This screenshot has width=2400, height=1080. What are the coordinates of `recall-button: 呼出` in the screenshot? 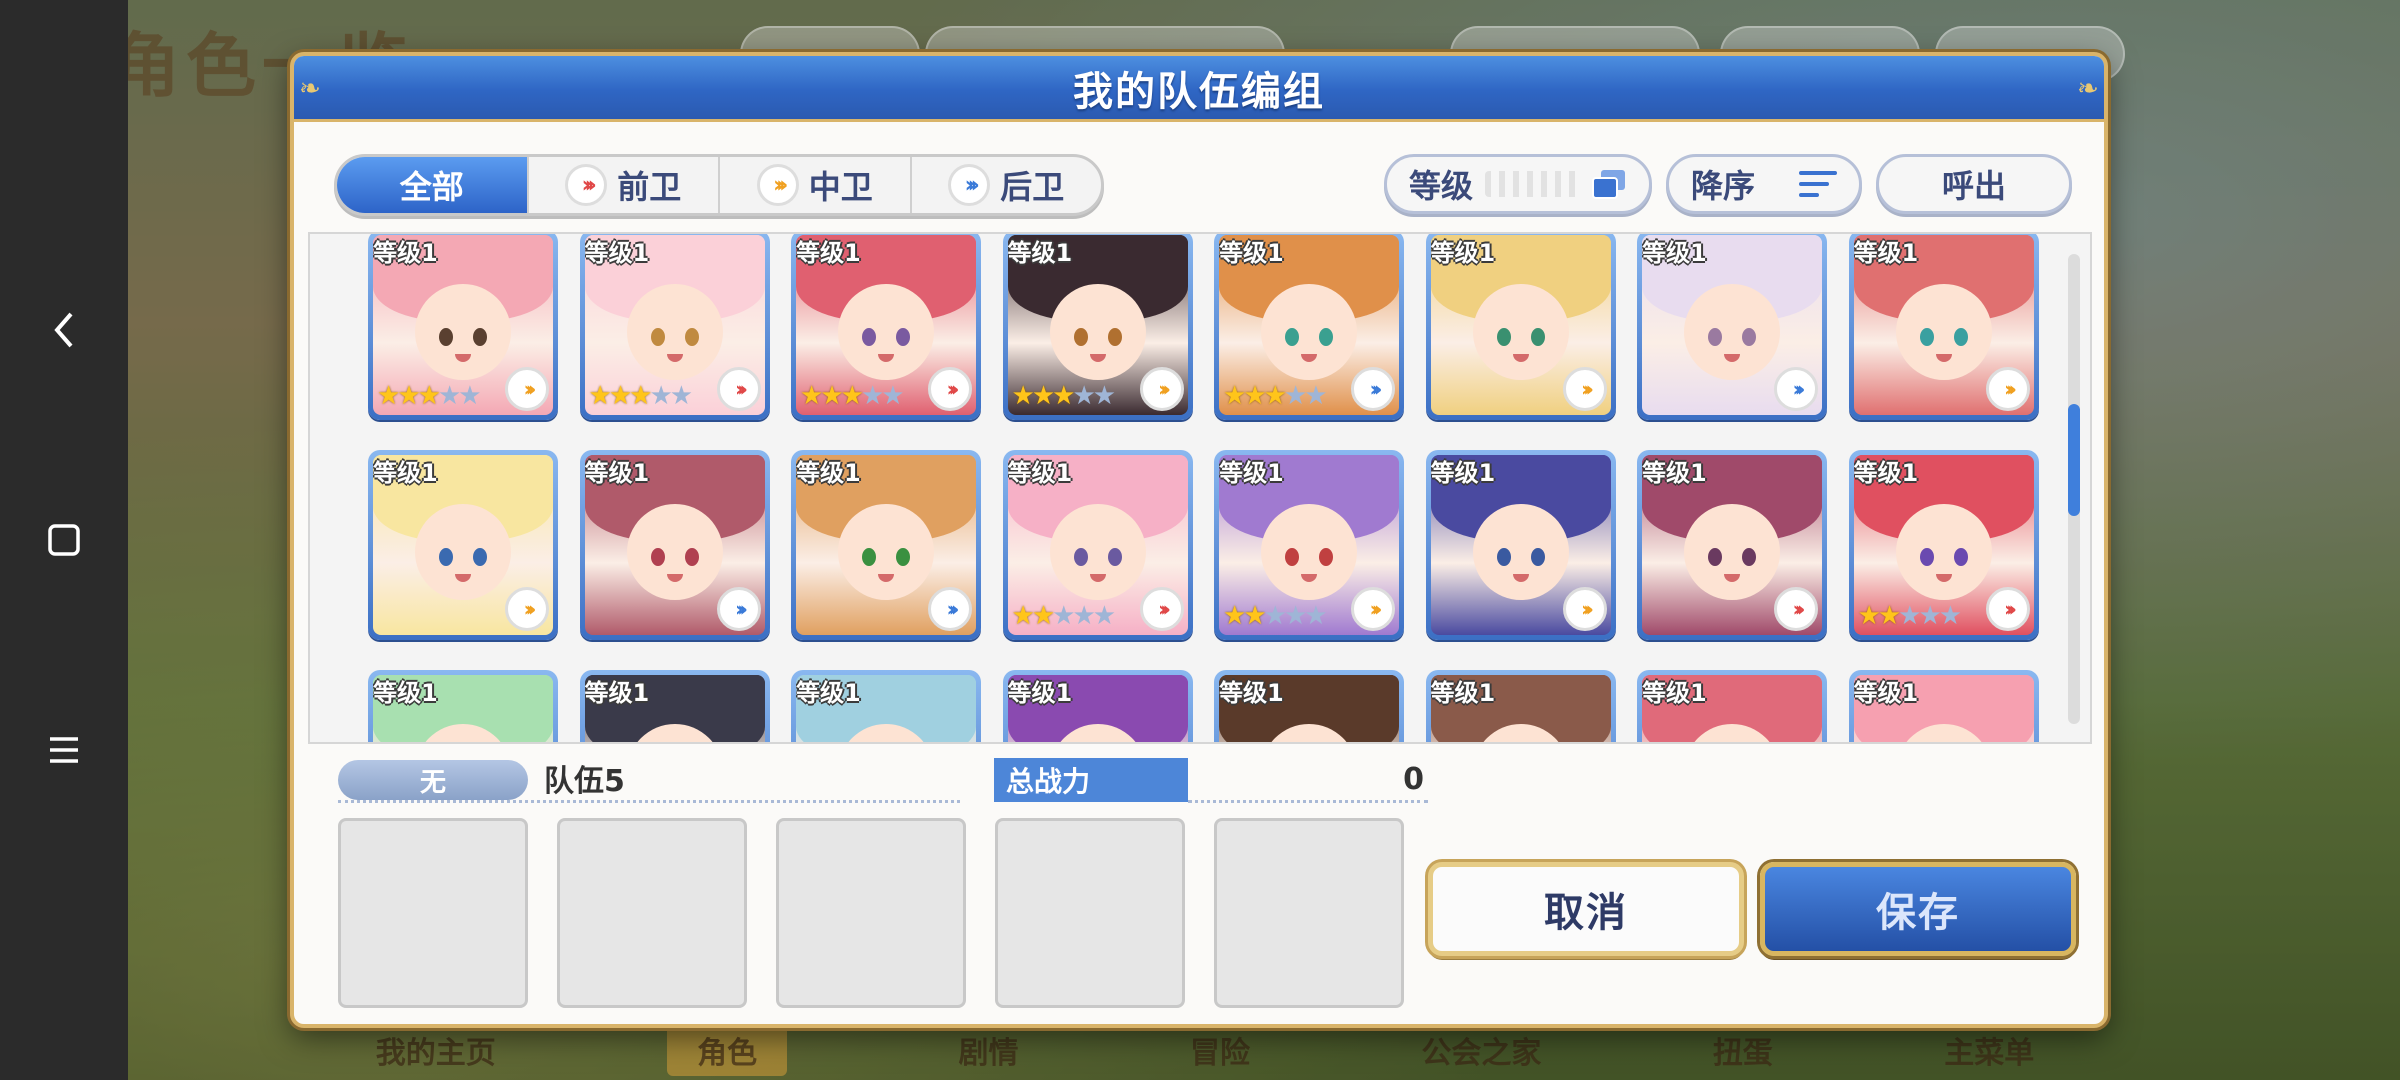 It's located at (1974, 184).